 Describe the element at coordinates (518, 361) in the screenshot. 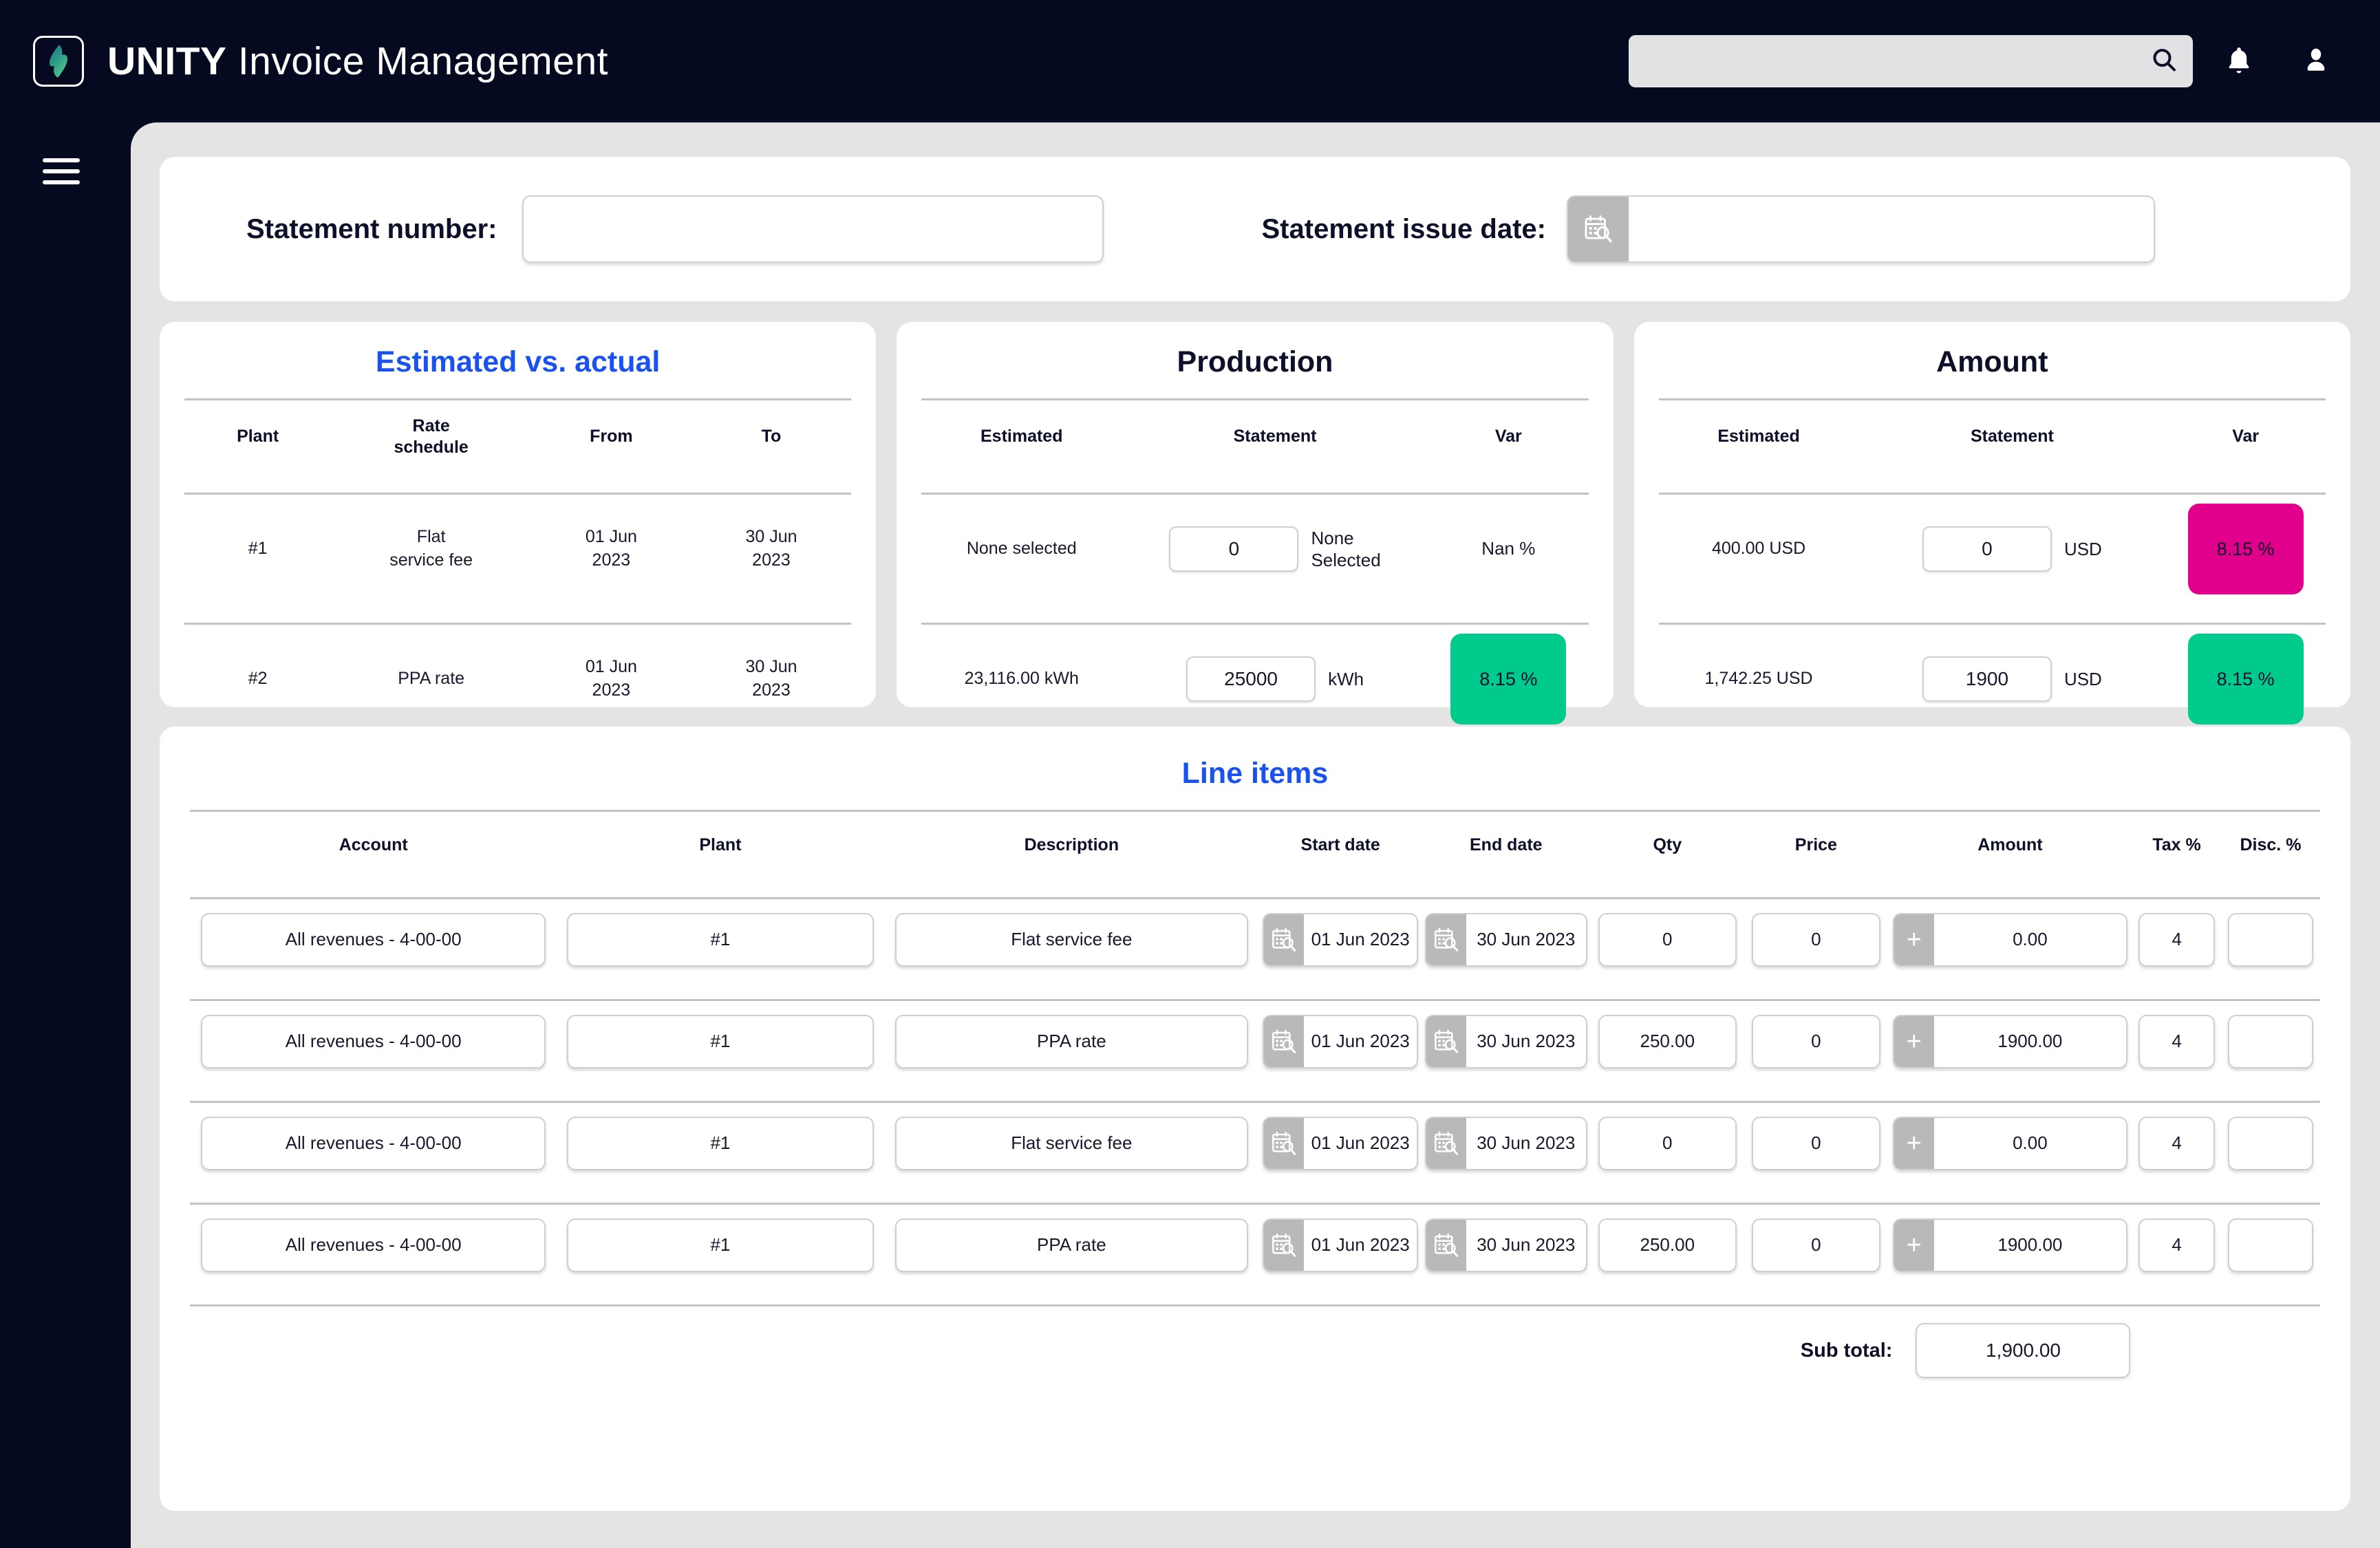

I see `estimated-vs-actual-title: Estimated vs. actual` at that location.